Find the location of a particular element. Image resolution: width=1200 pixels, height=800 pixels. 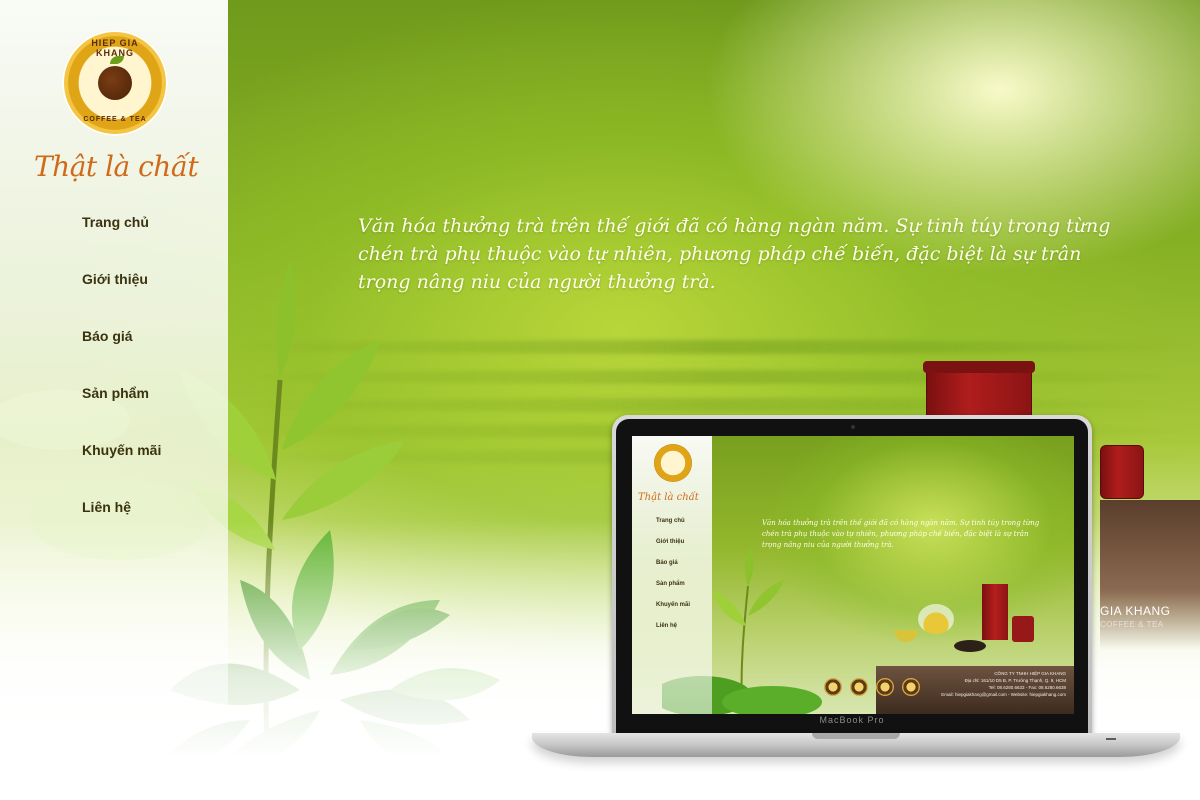

coffee-bean-icon is located at coordinates (115, 83).